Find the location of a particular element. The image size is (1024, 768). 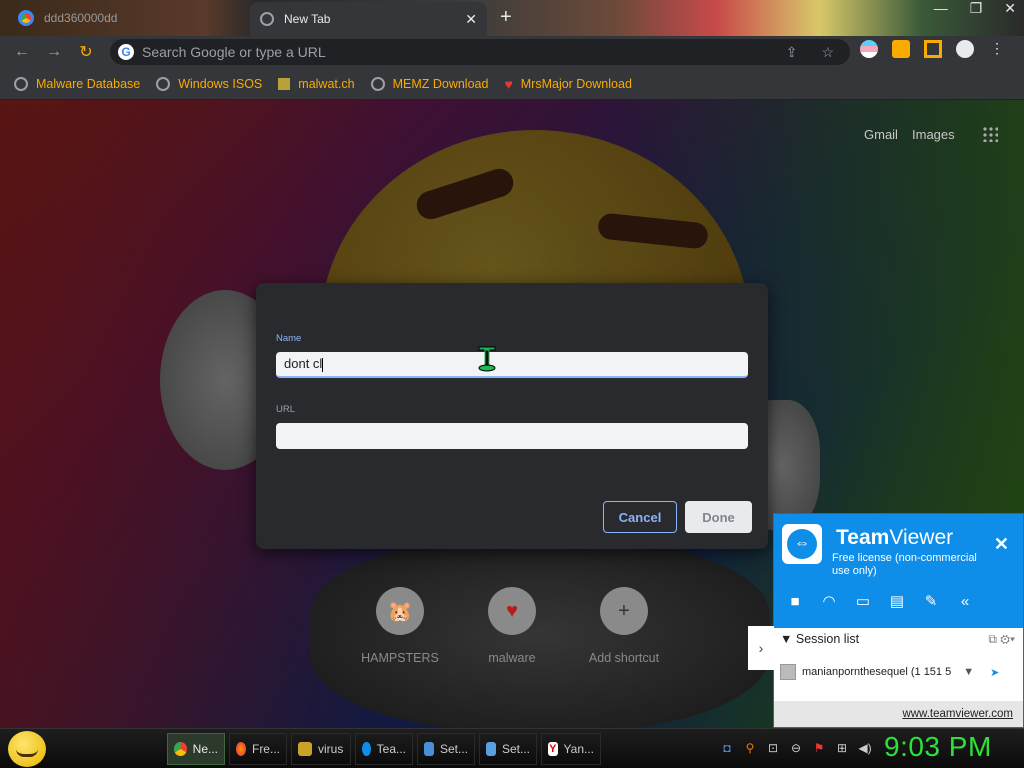

dropdown-icon: ▼ is located at coordinates (968, 672).